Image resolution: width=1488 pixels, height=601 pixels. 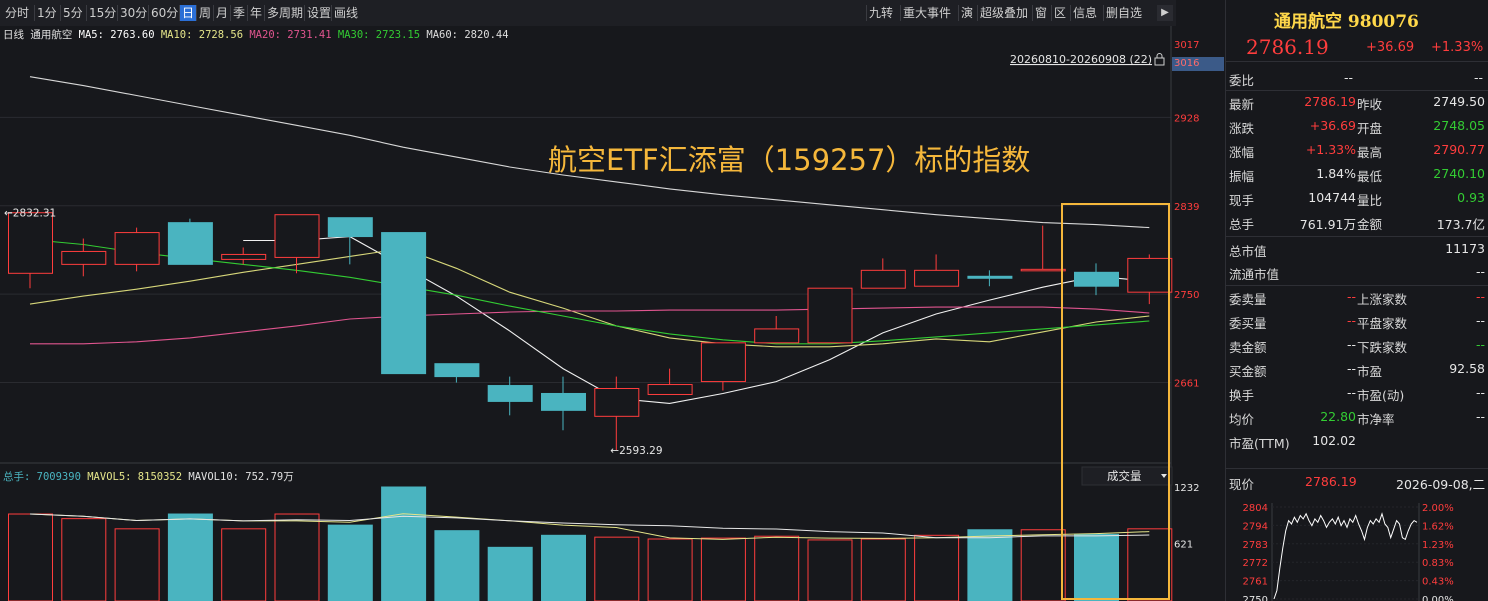 I want to click on price-tick-3: 2839, so click(x=1186, y=207).